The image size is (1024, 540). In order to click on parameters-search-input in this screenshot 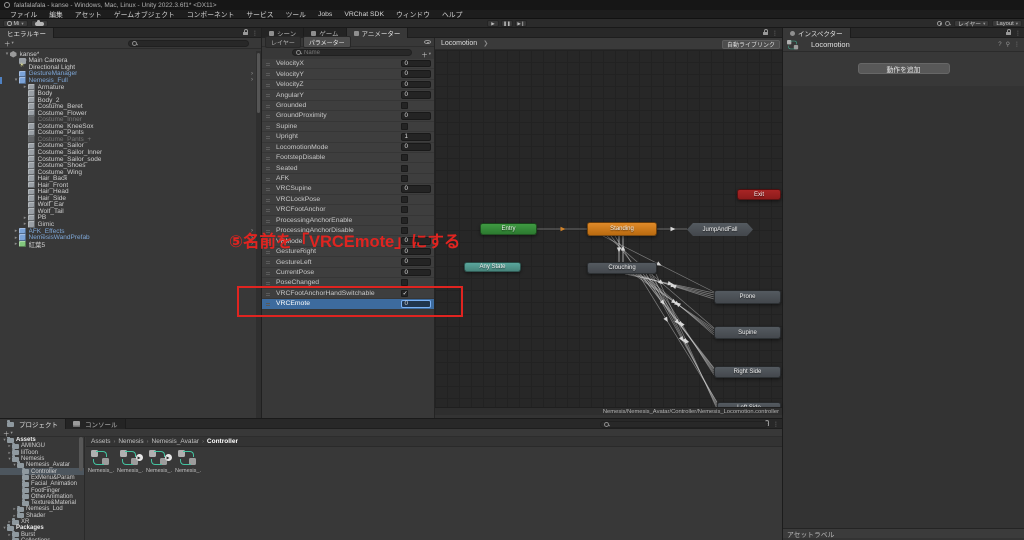, I will do `click(352, 52)`.